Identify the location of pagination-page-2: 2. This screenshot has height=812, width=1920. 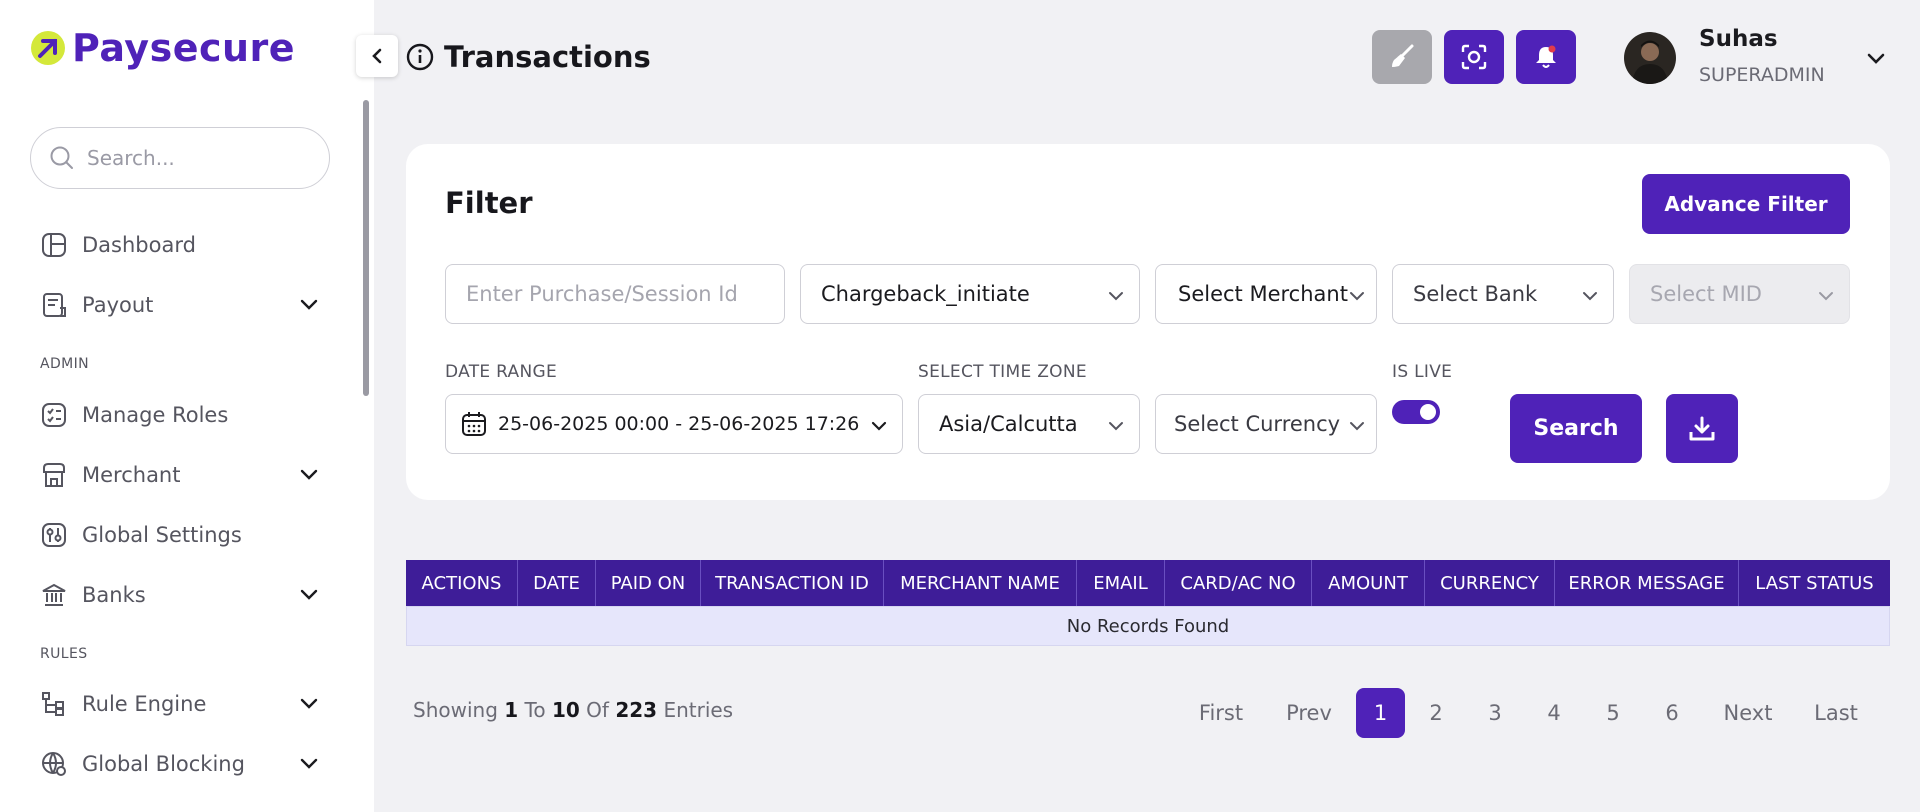
(1436, 713).